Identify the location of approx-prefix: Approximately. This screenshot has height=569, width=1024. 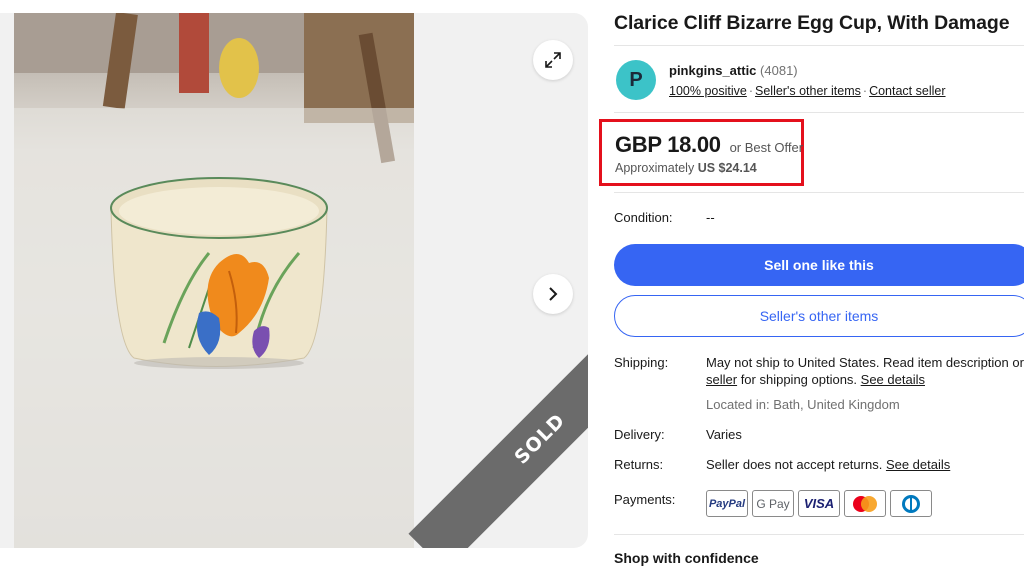
(655, 168).